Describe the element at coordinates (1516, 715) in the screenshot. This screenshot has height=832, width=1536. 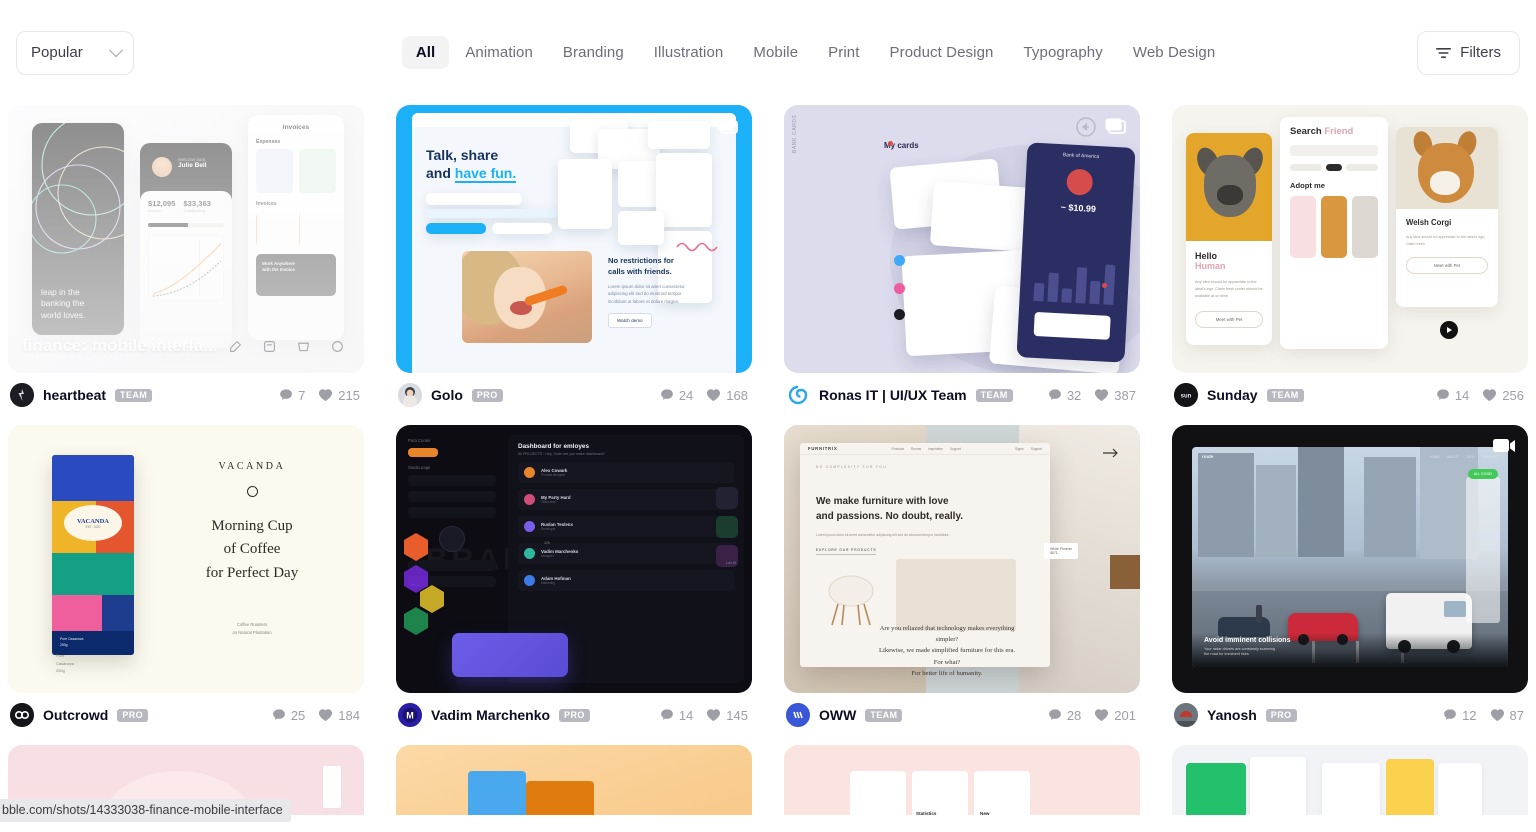
I see `likes-count: 87` at that location.